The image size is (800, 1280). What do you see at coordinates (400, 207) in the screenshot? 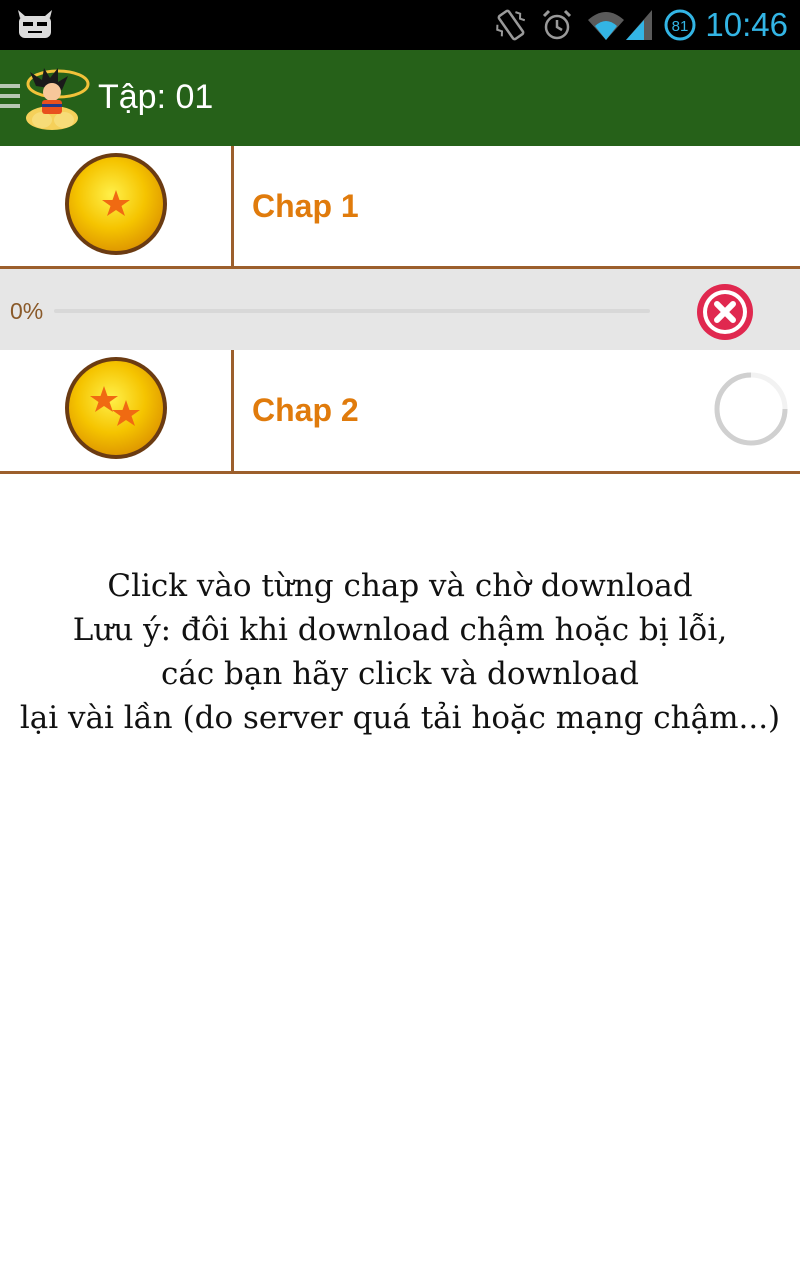
I see `chapter-row-1: Chap 1` at bounding box center [400, 207].